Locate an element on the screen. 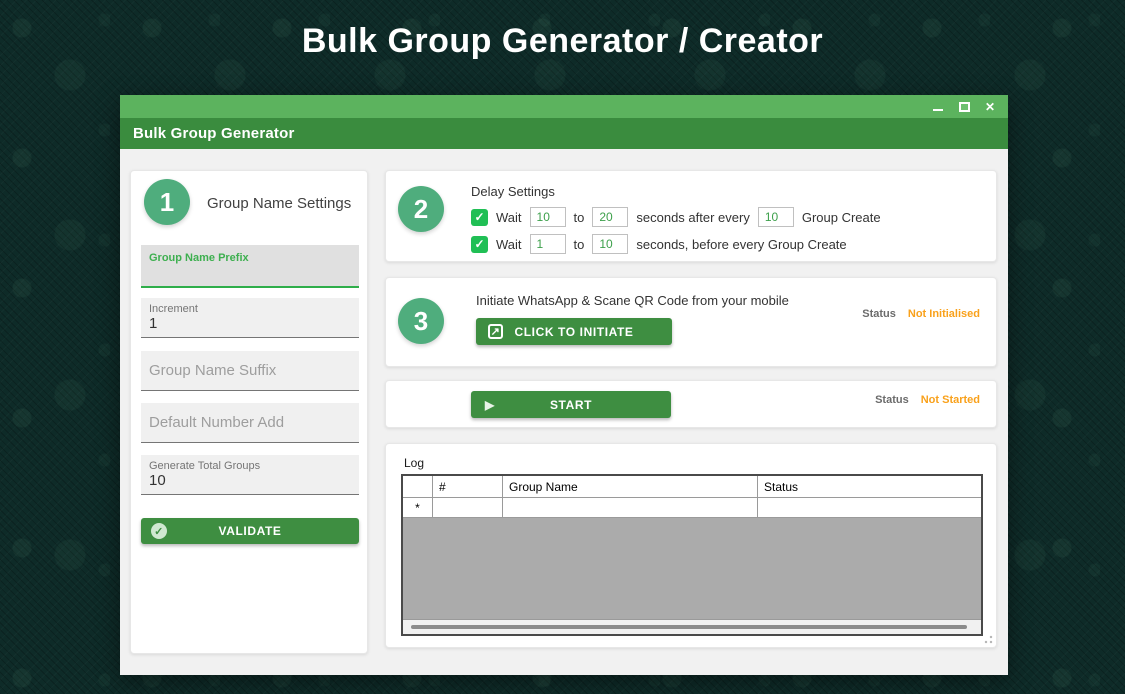 Image resolution: width=1125 pixels, height=694 pixels. start-button: ▶ START is located at coordinates (571, 404).